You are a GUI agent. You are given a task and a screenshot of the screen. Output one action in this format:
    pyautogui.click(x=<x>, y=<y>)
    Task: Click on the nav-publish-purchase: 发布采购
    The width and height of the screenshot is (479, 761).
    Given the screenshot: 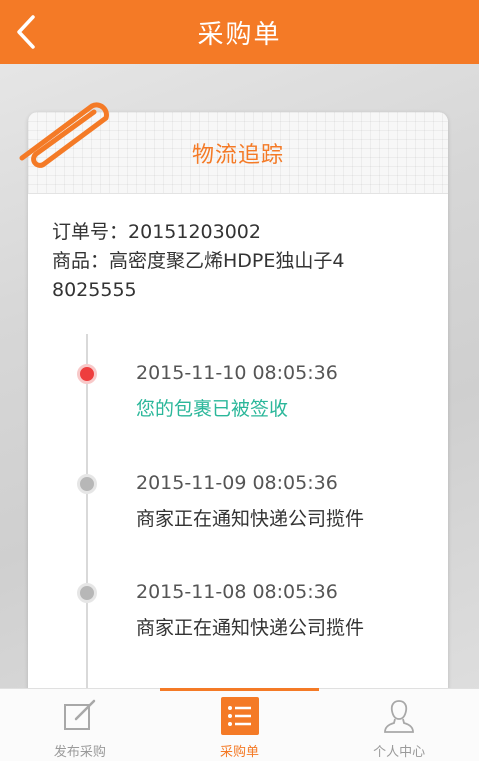 What is the action you would take?
    pyautogui.click(x=80, y=725)
    